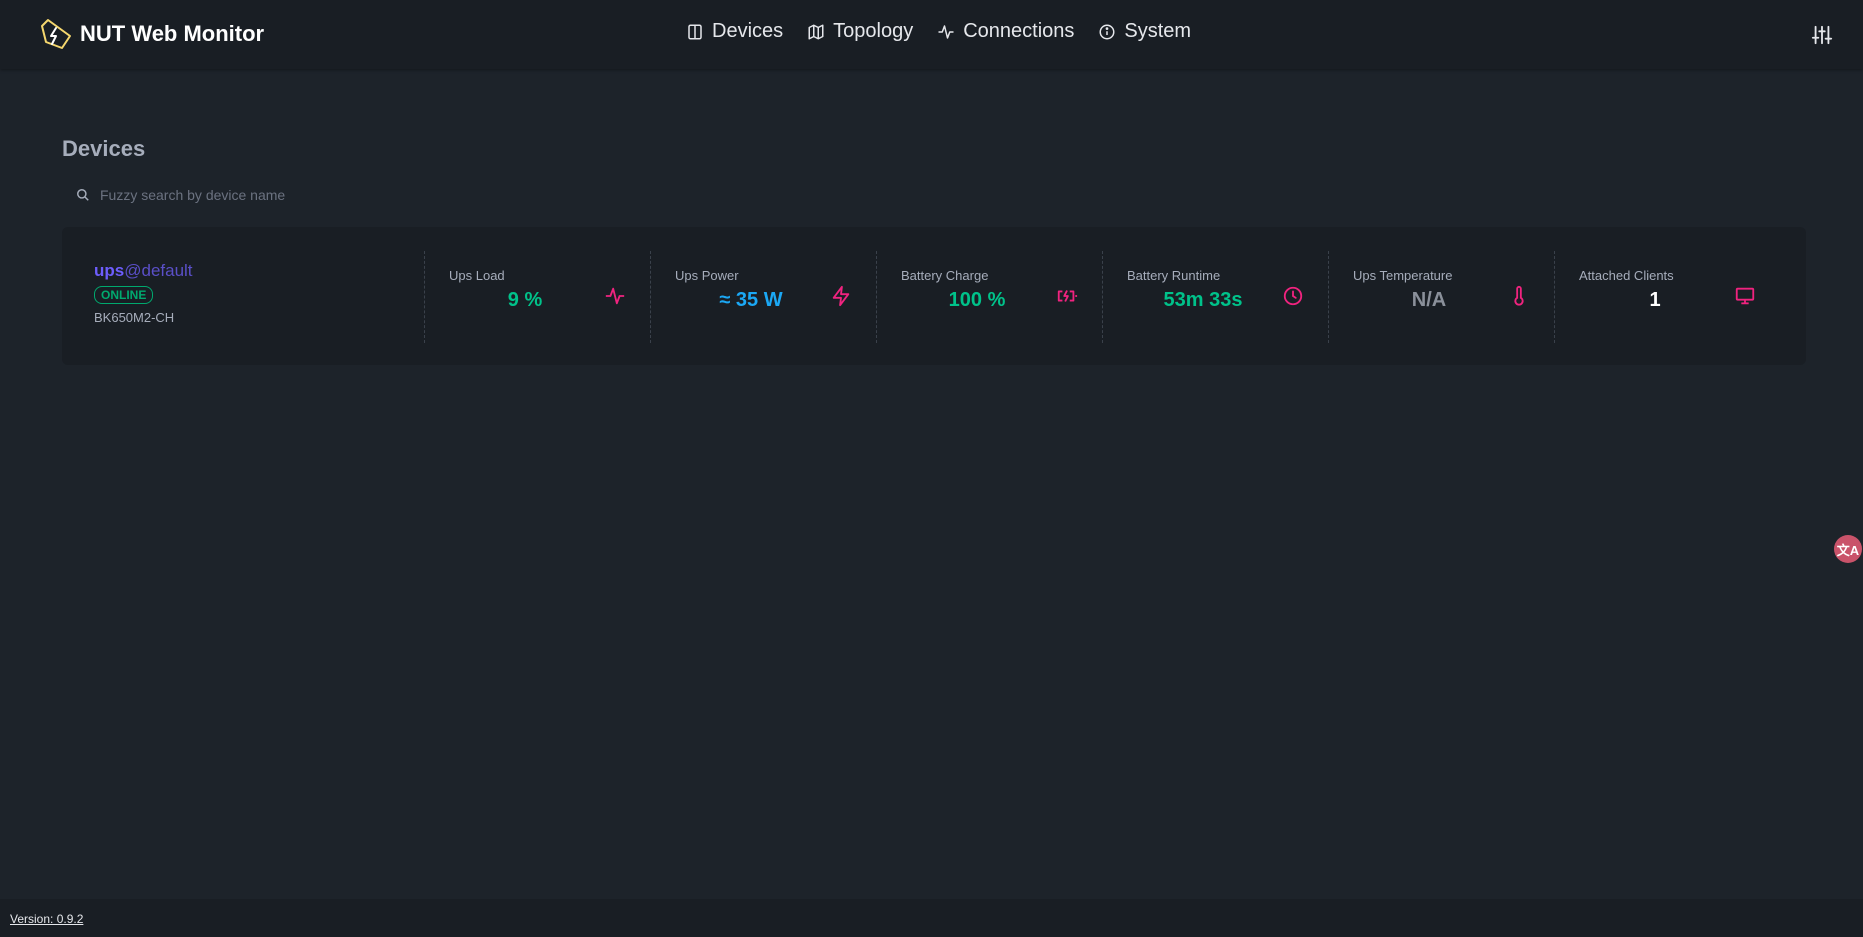  I want to click on stat-value: N/A, so click(1429, 300).